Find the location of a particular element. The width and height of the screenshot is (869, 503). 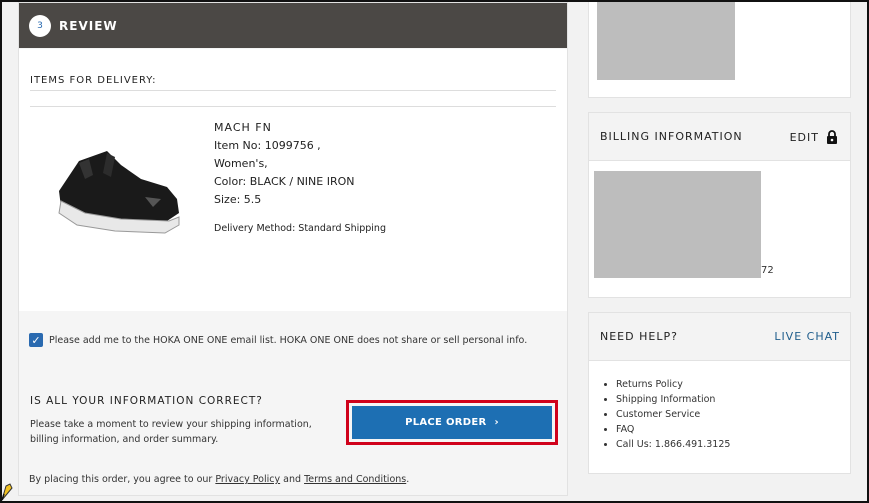

shoe-product-image is located at coordinates (119, 192).